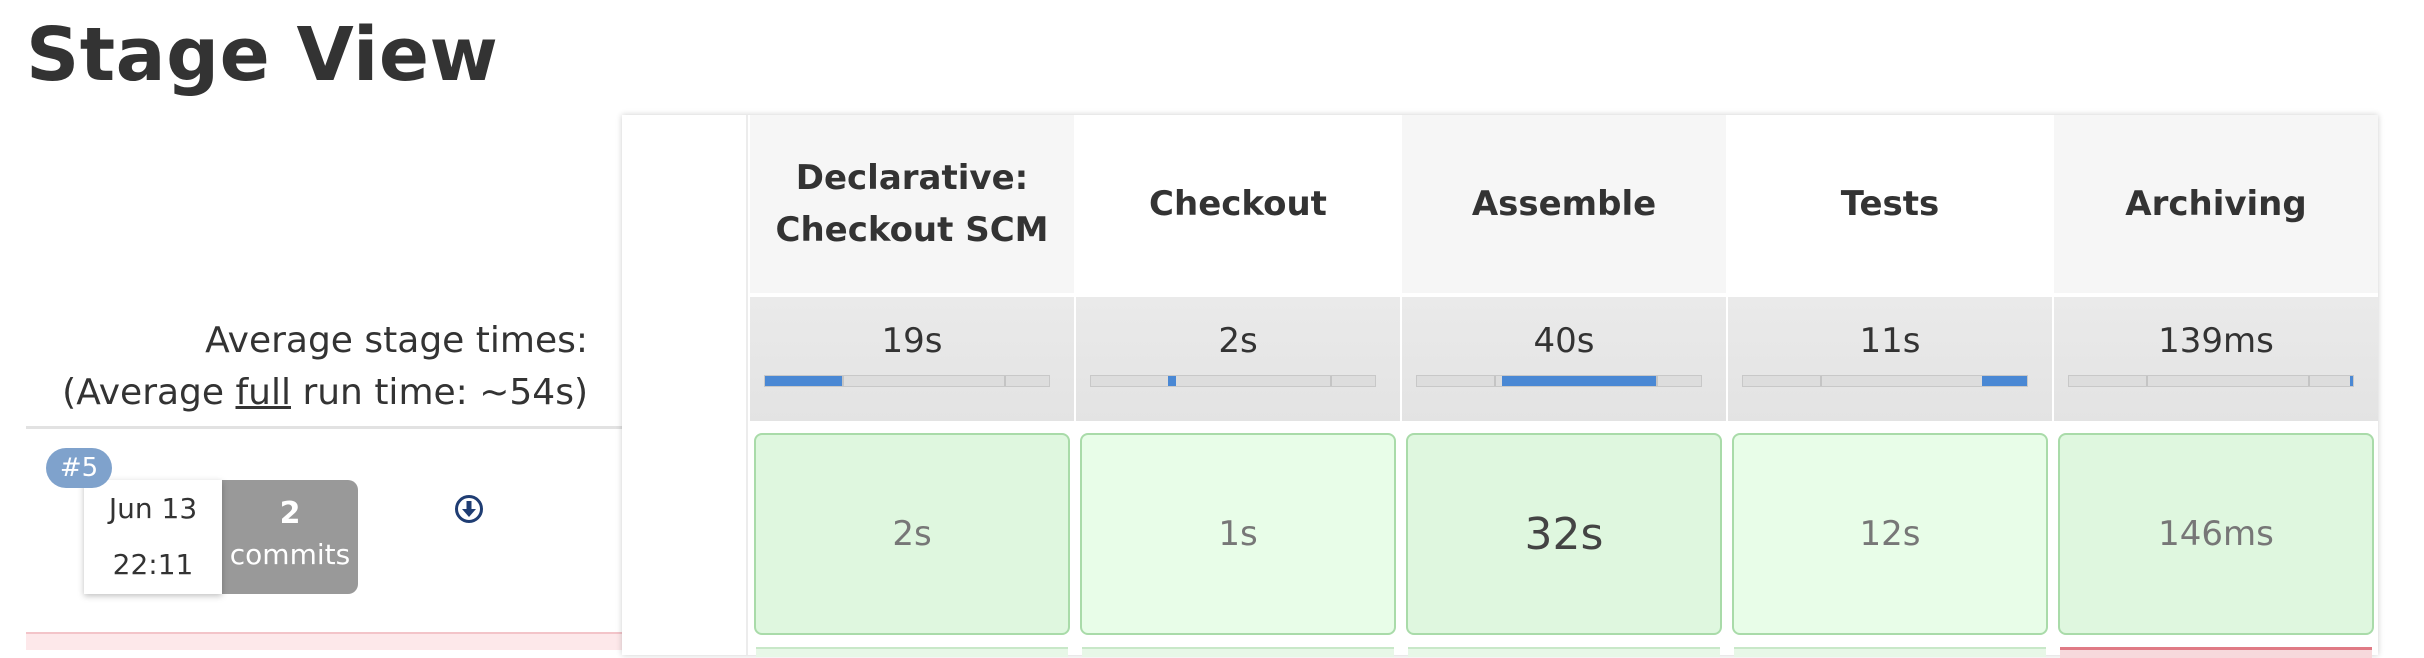  I want to click on stage-header-line1: Assemble, so click(1564, 204).